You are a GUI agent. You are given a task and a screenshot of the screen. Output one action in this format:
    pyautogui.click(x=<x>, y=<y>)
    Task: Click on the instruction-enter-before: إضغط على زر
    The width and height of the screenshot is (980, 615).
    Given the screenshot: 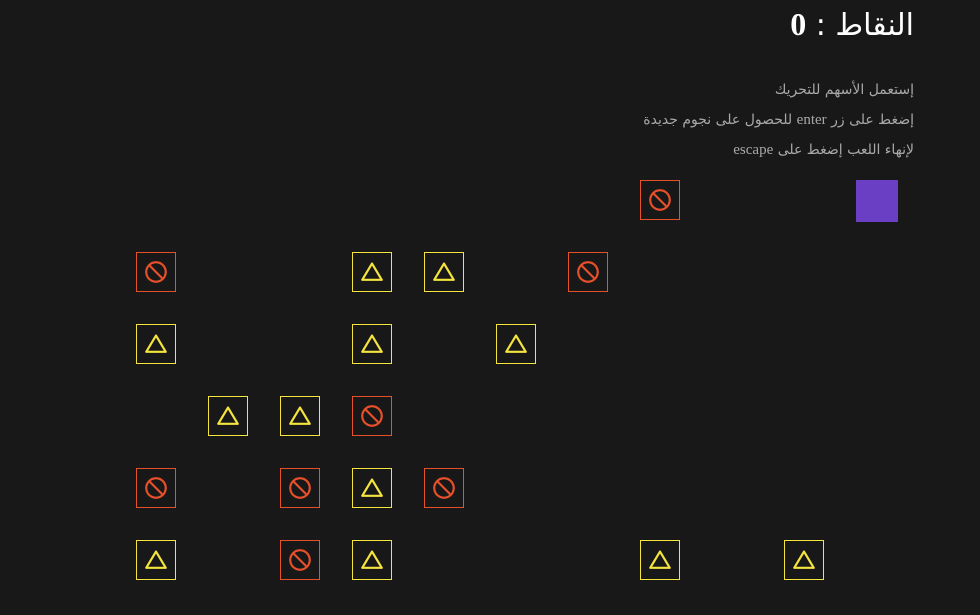 What is the action you would take?
    pyautogui.click(x=872, y=120)
    